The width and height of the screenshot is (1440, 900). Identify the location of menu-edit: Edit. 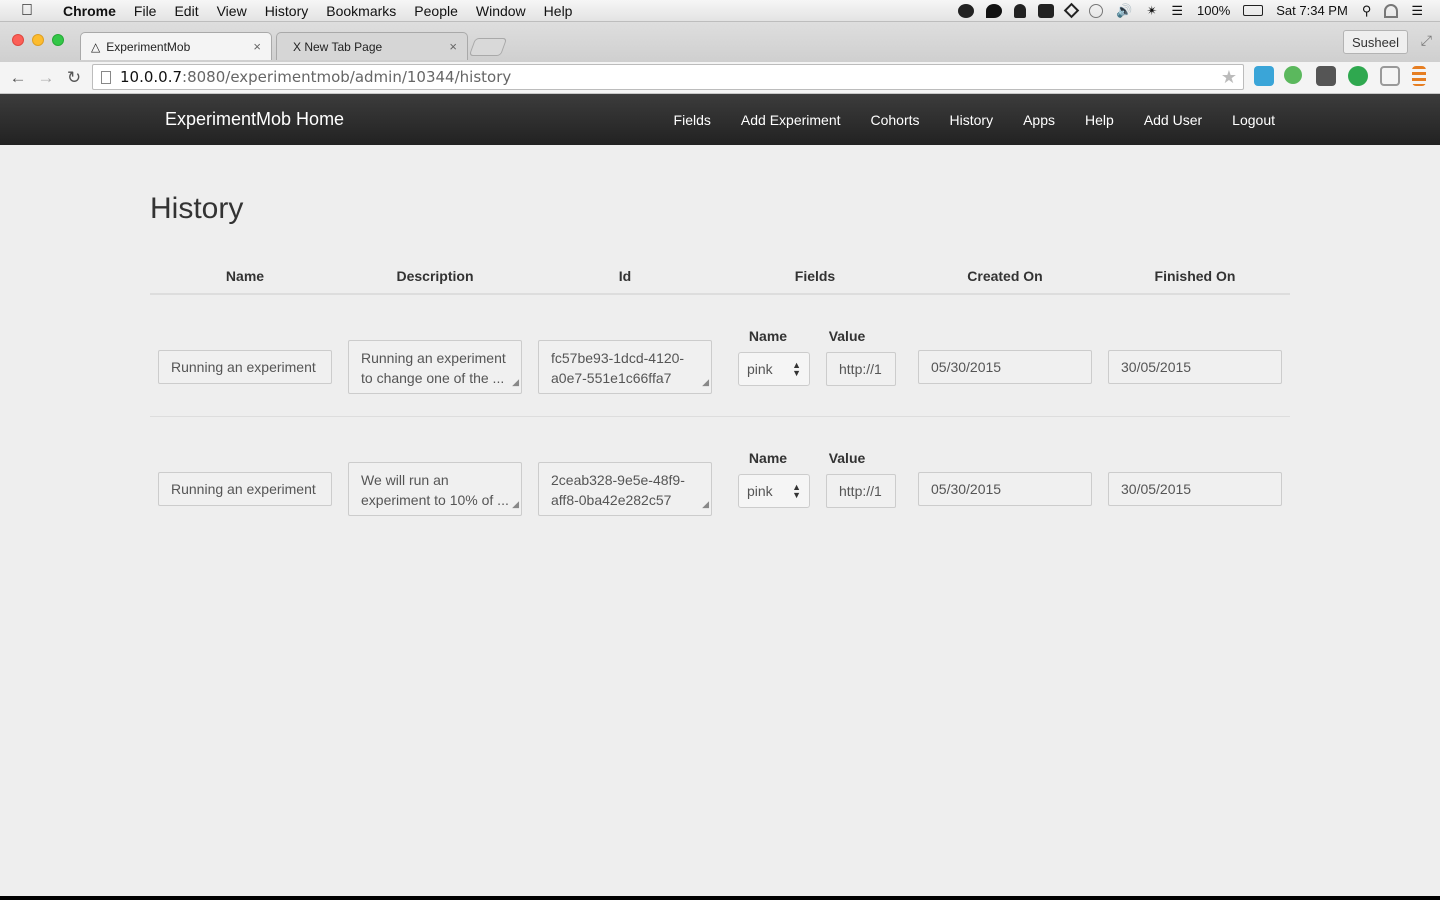
(186, 11).